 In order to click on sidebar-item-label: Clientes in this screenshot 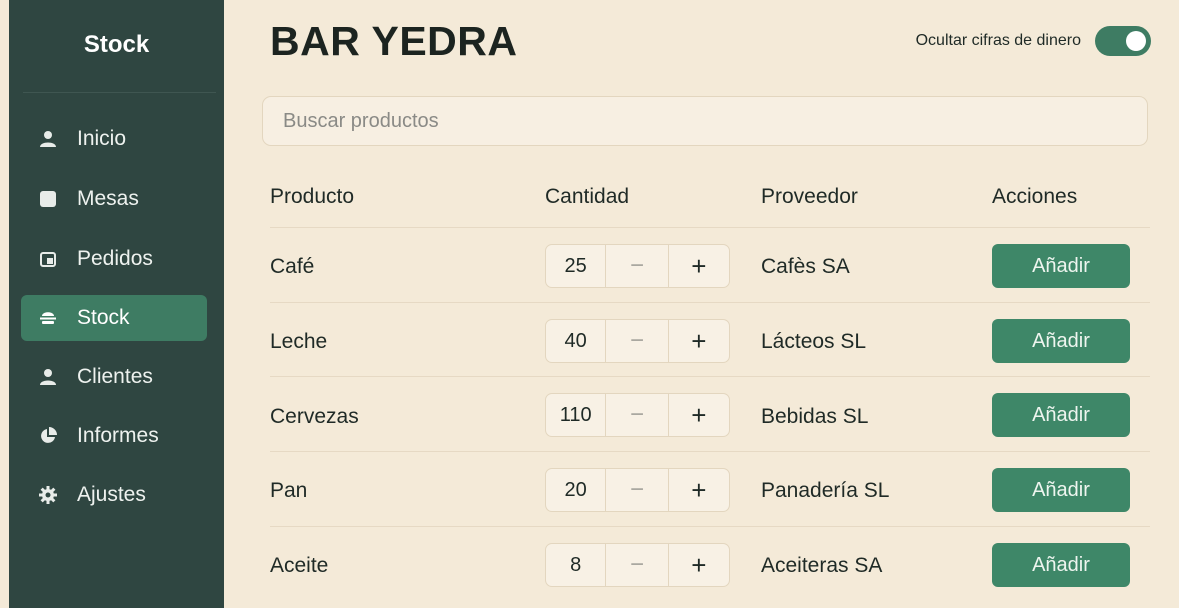, I will do `click(115, 376)`.